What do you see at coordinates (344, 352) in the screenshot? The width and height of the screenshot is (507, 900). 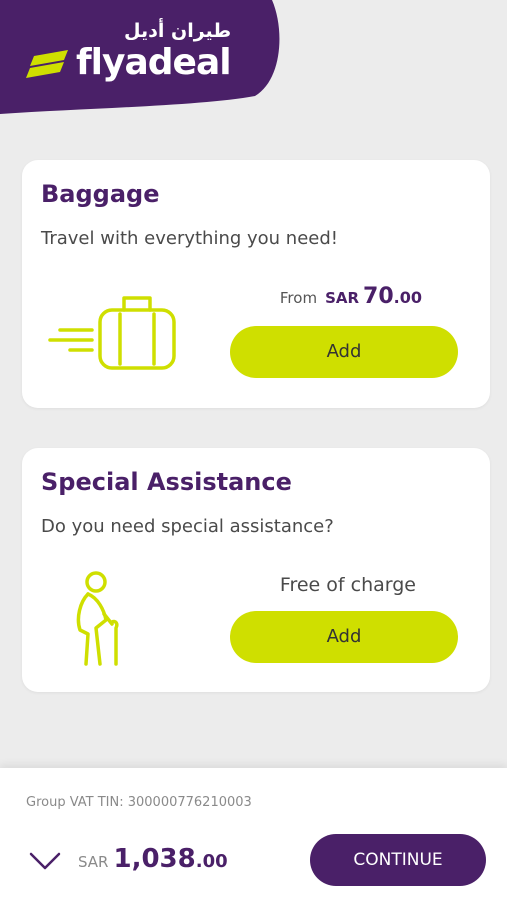 I see `baggage-add-button: Add` at bounding box center [344, 352].